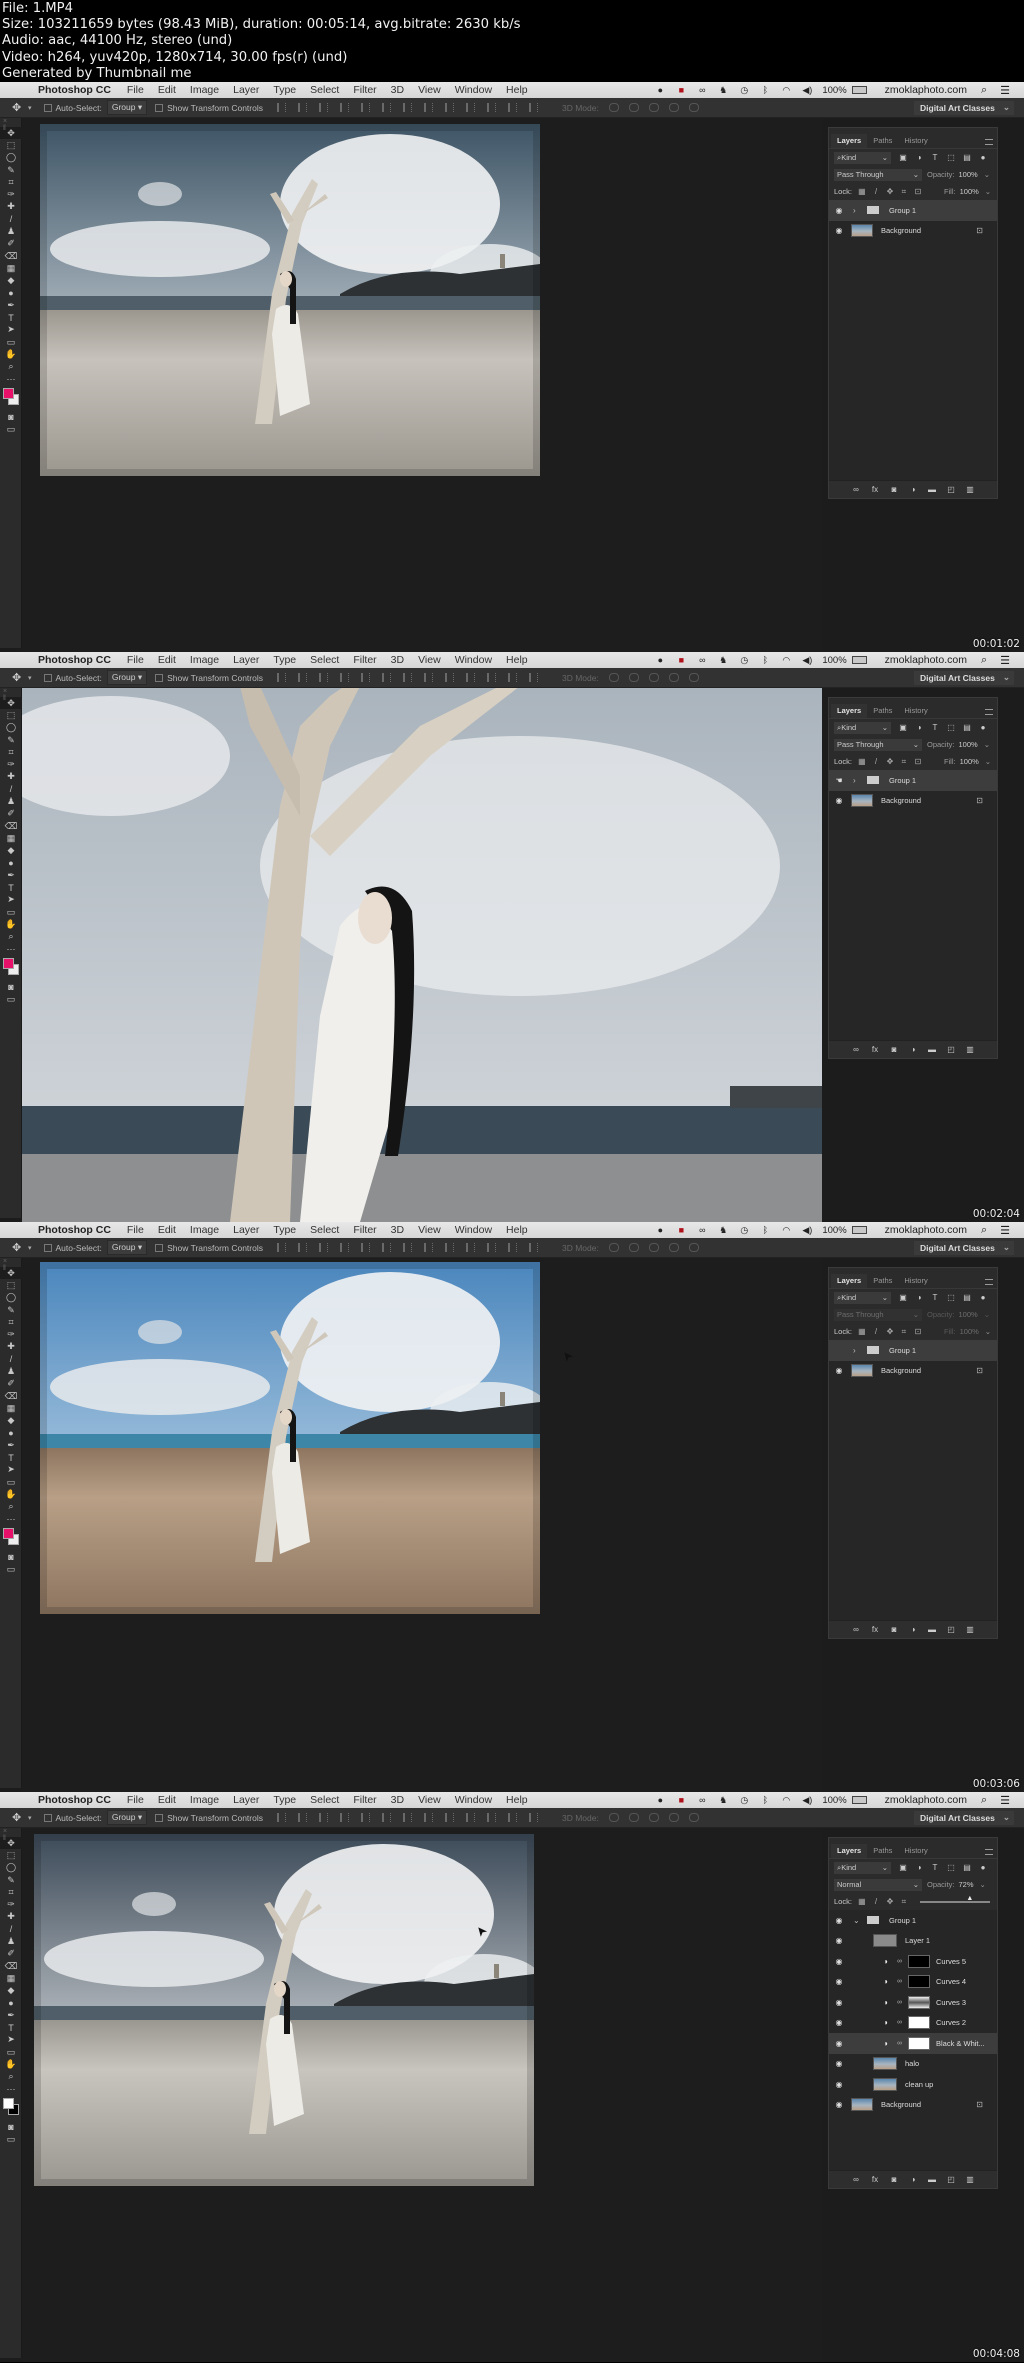 The width and height of the screenshot is (1024, 2363). Describe the element at coordinates (324, 1800) in the screenshot. I see `menu-select: Select` at that location.